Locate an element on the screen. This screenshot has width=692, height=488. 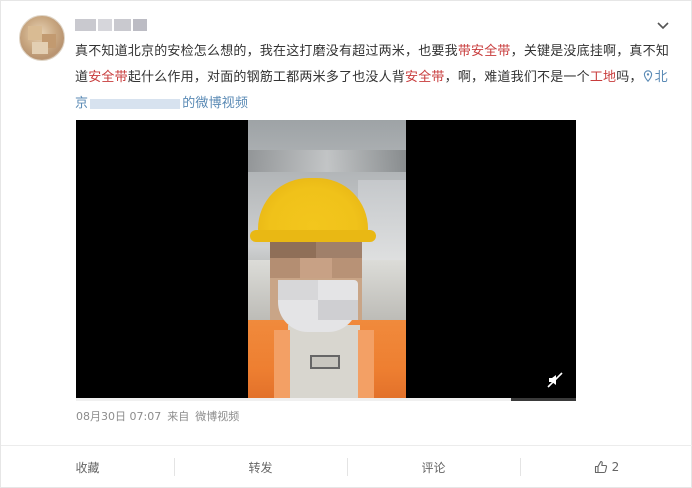
location-suffix: 的微博视频 is located at coordinates (215, 103).